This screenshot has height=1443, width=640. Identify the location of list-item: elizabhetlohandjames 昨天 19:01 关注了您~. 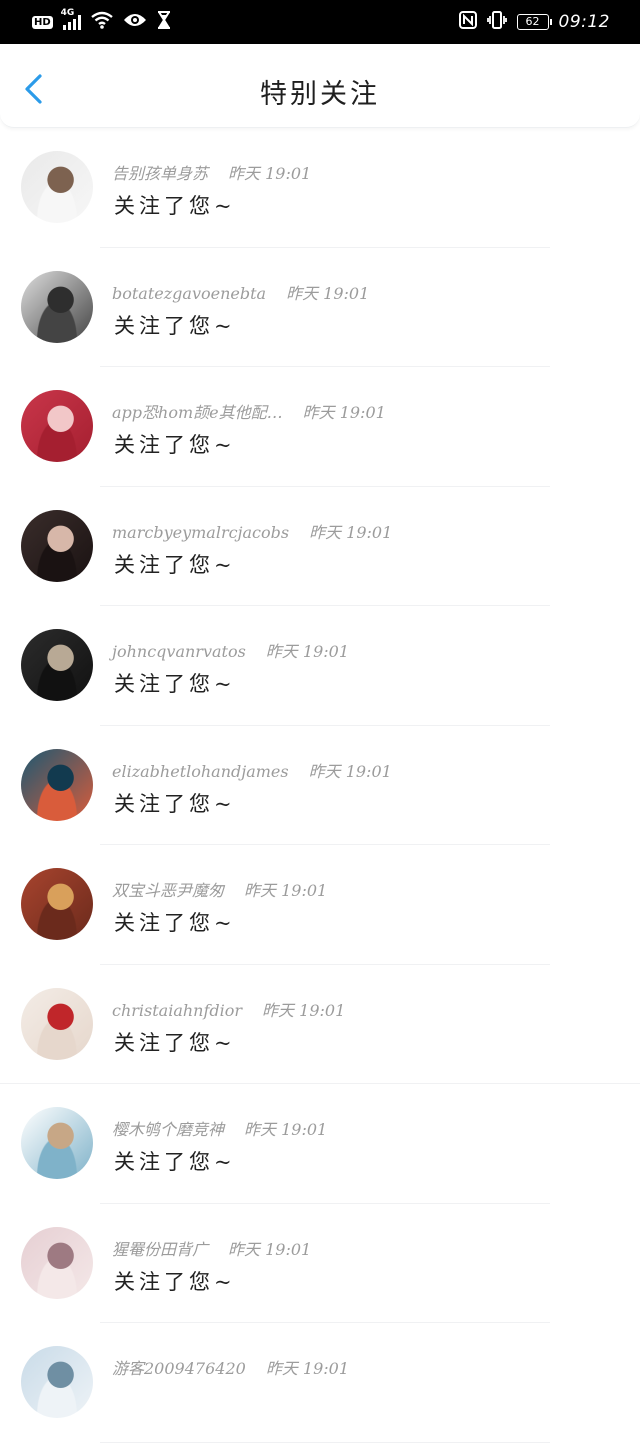
(320, 785).